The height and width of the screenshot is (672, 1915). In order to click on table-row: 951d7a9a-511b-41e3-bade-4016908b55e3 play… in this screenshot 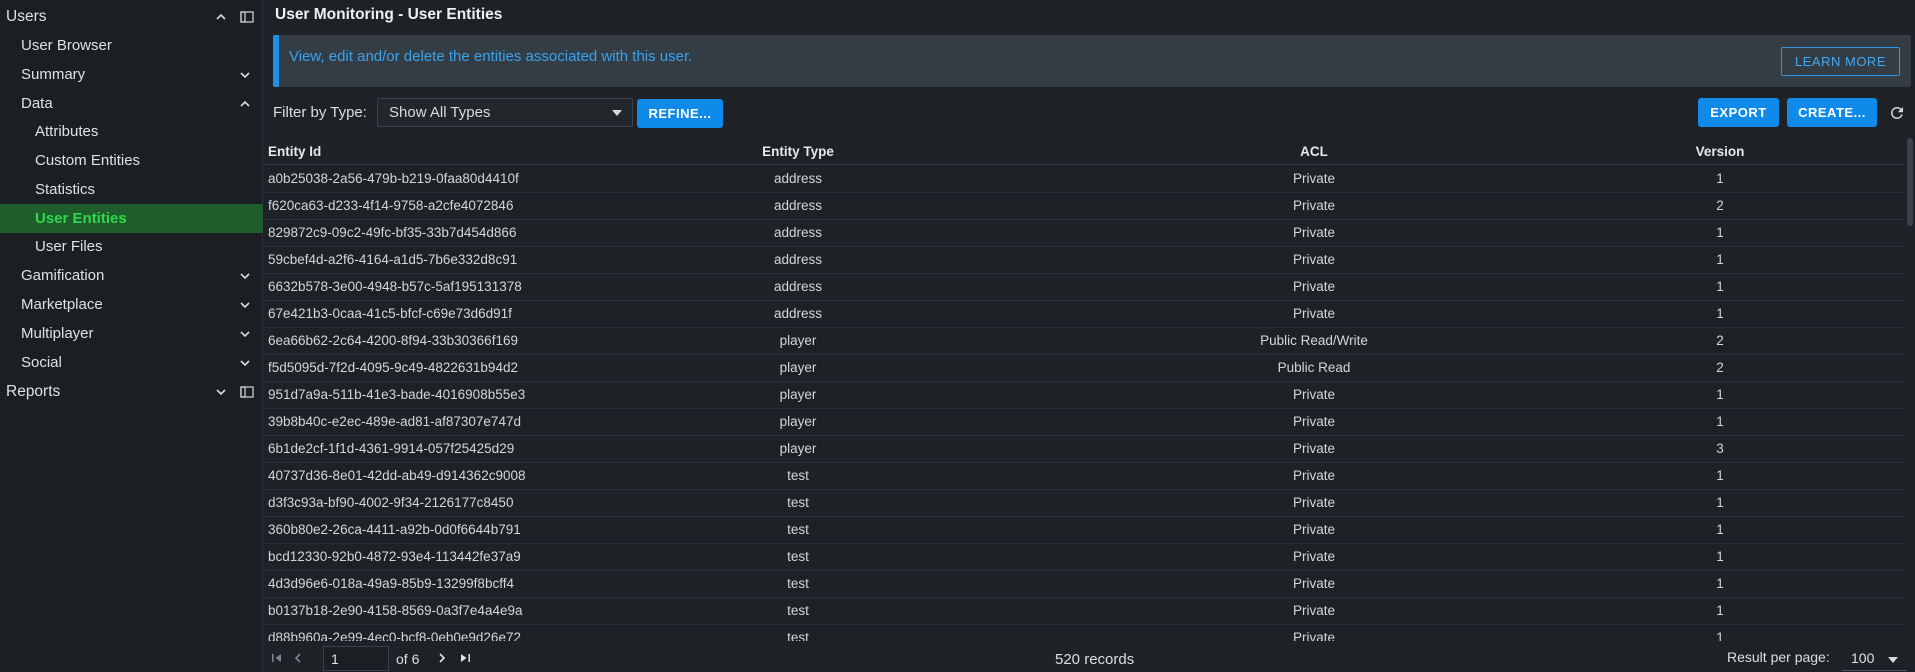, I will do `click(1084, 395)`.